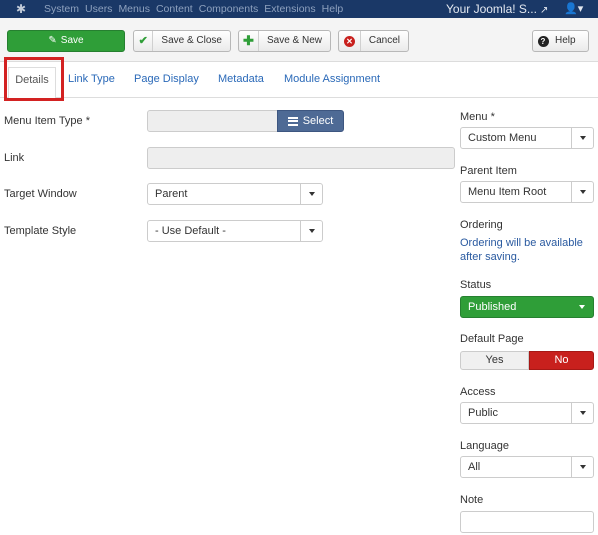  What do you see at coordinates (476, 285) in the screenshot?
I see `status-label: Status` at bounding box center [476, 285].